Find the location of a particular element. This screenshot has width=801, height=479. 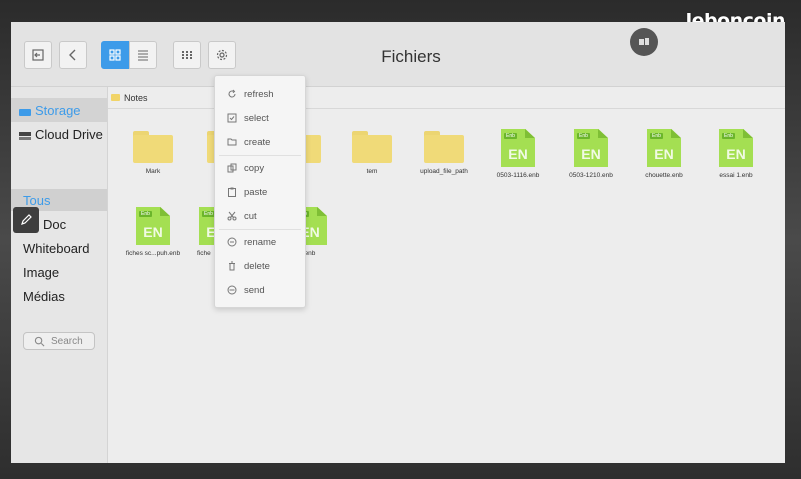

apps-button is located at coordinates (187, 55).